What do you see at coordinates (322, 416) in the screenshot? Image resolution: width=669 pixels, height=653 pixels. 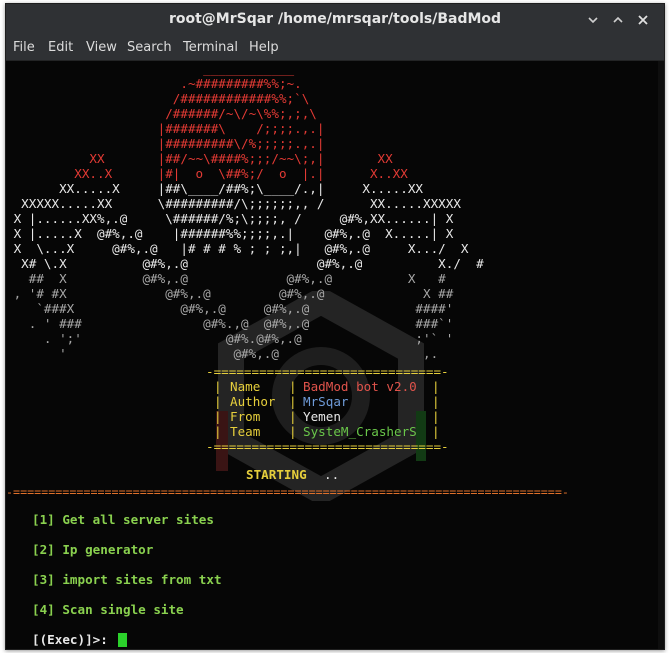 I see `info-value: Yemen` at bounding box center [322, 416].